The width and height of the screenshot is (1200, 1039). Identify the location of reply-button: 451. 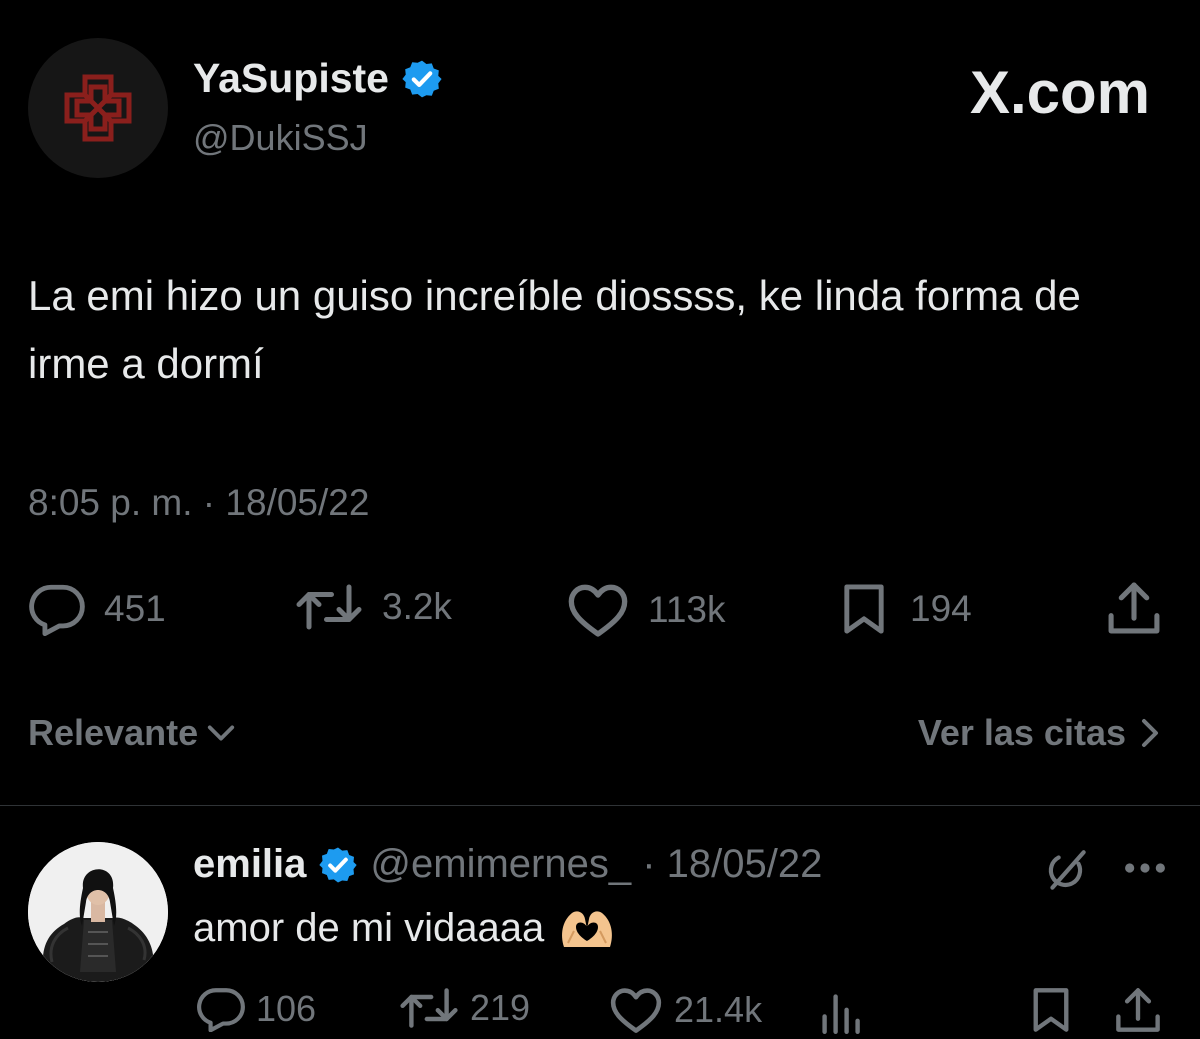
(97, 609).